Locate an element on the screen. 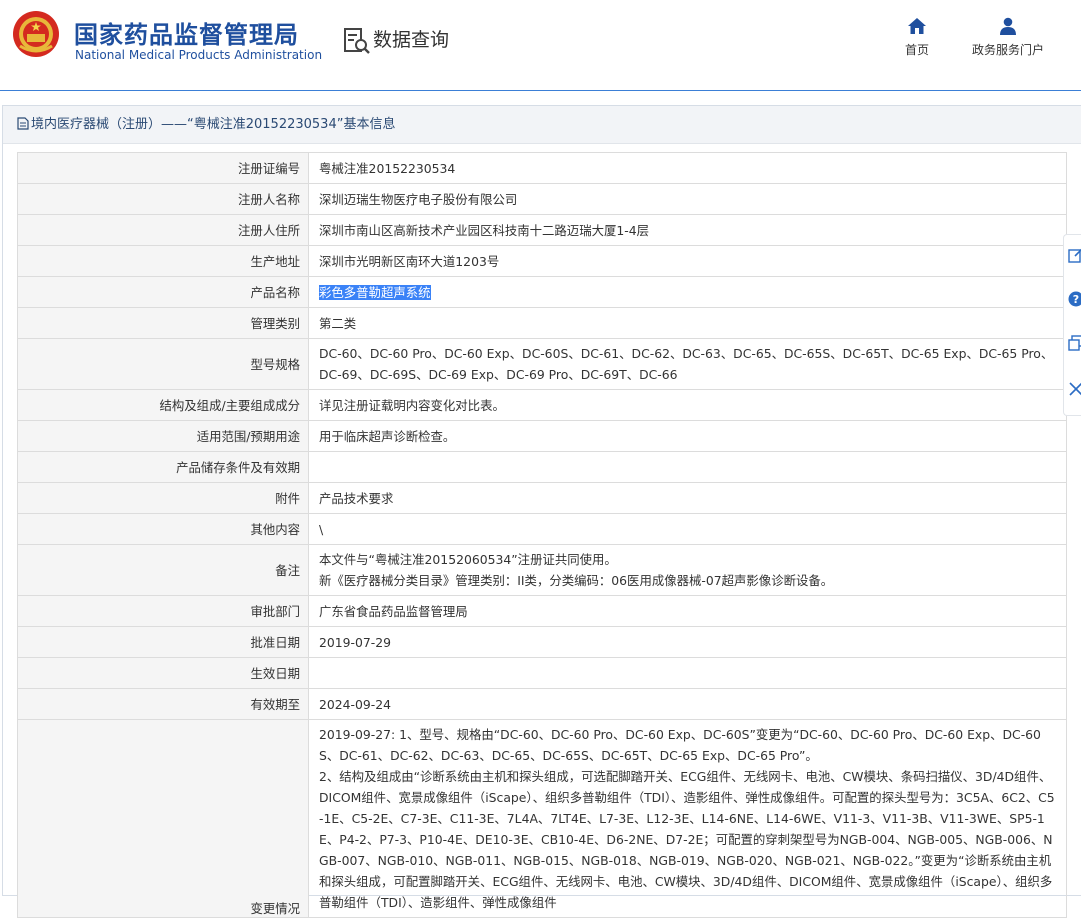 The height and width of the screenshot is (918, 1081). row-key: 附件 is located at coordinates (163, 498).